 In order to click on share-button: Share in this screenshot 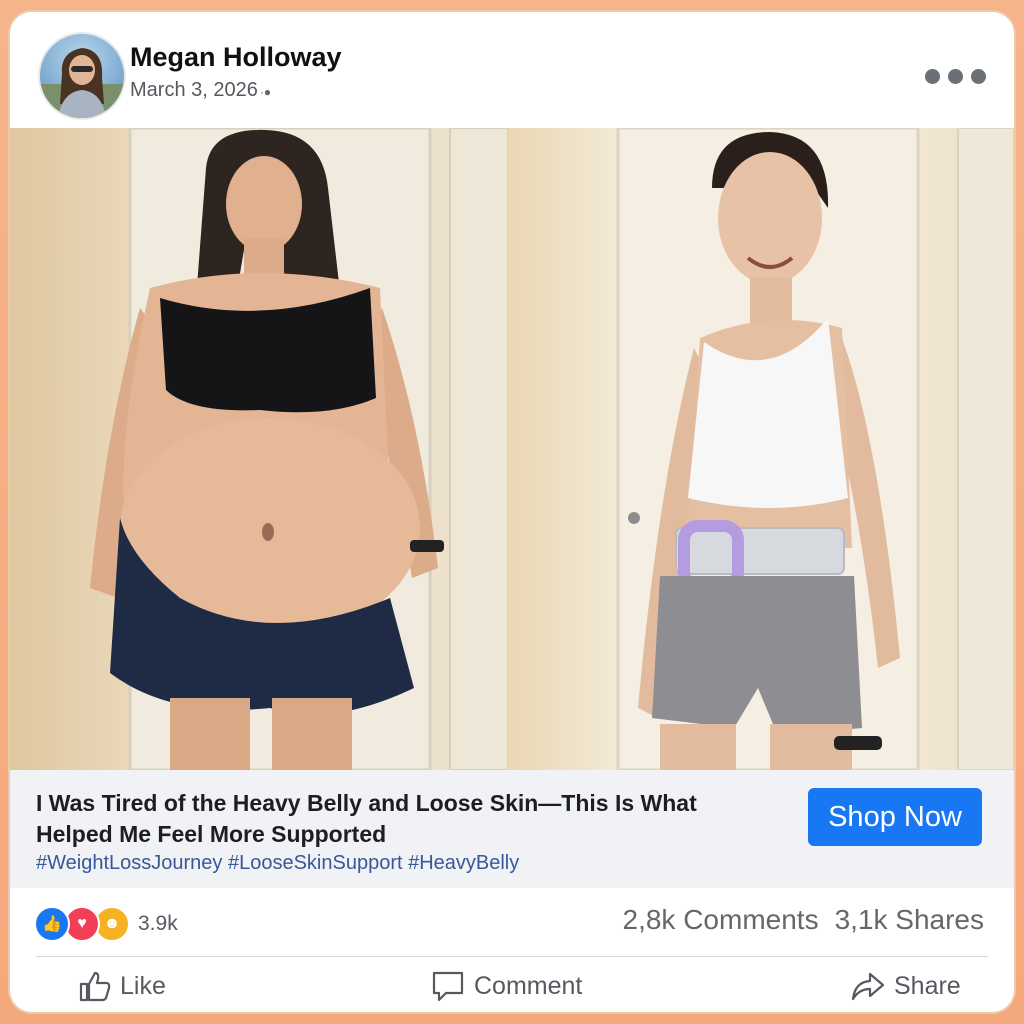, I will do `click(905, 986)`.